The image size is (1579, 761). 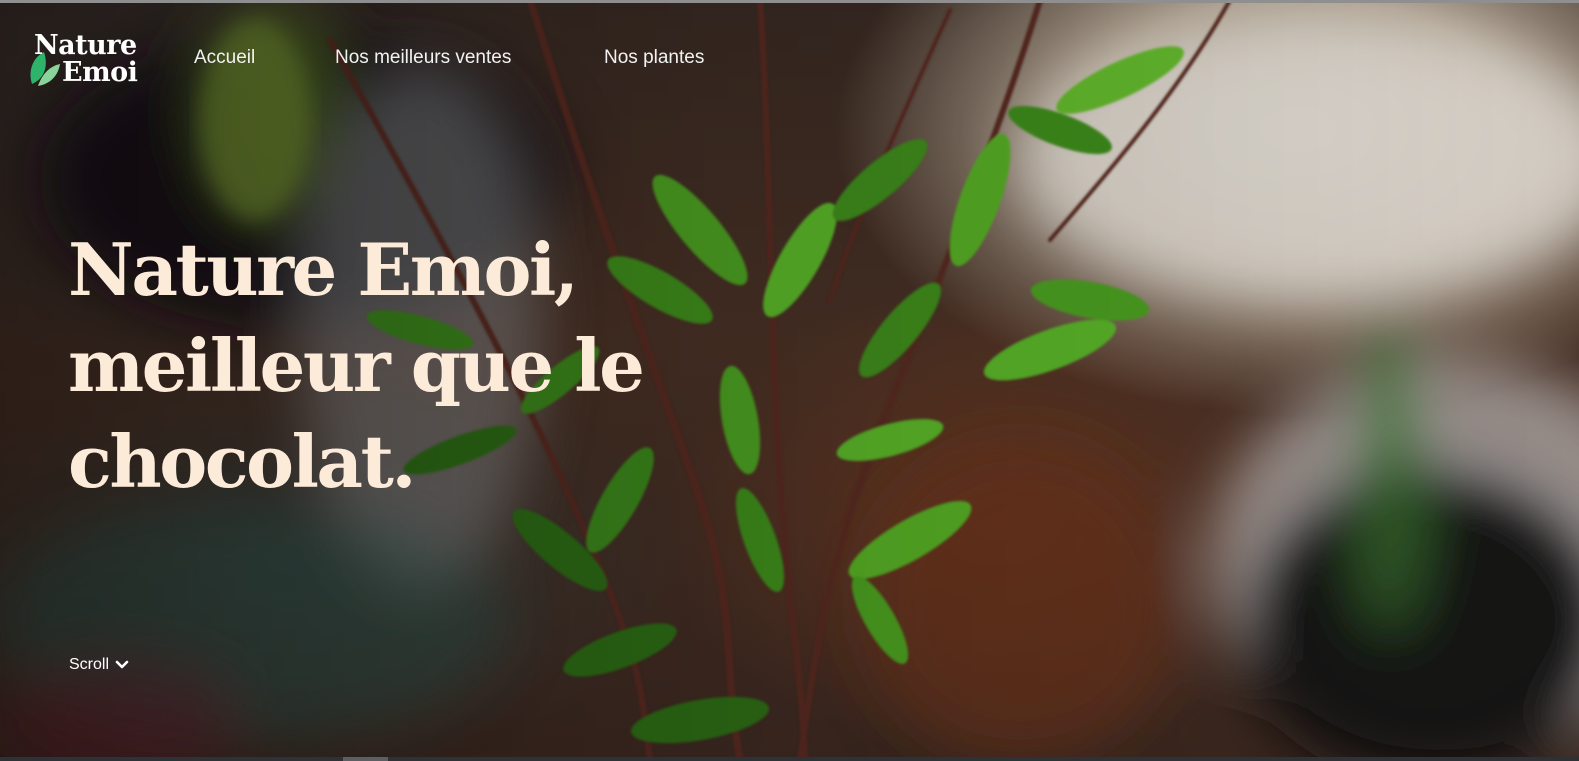 I want to click on logo-text-line-2: Emoi, so click(x=100, y=72).